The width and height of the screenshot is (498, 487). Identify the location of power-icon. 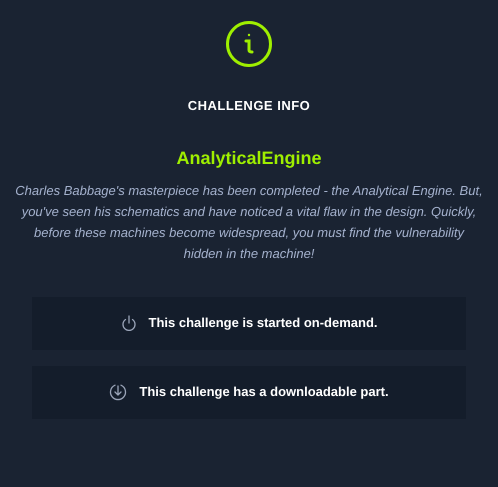
(128, 323).